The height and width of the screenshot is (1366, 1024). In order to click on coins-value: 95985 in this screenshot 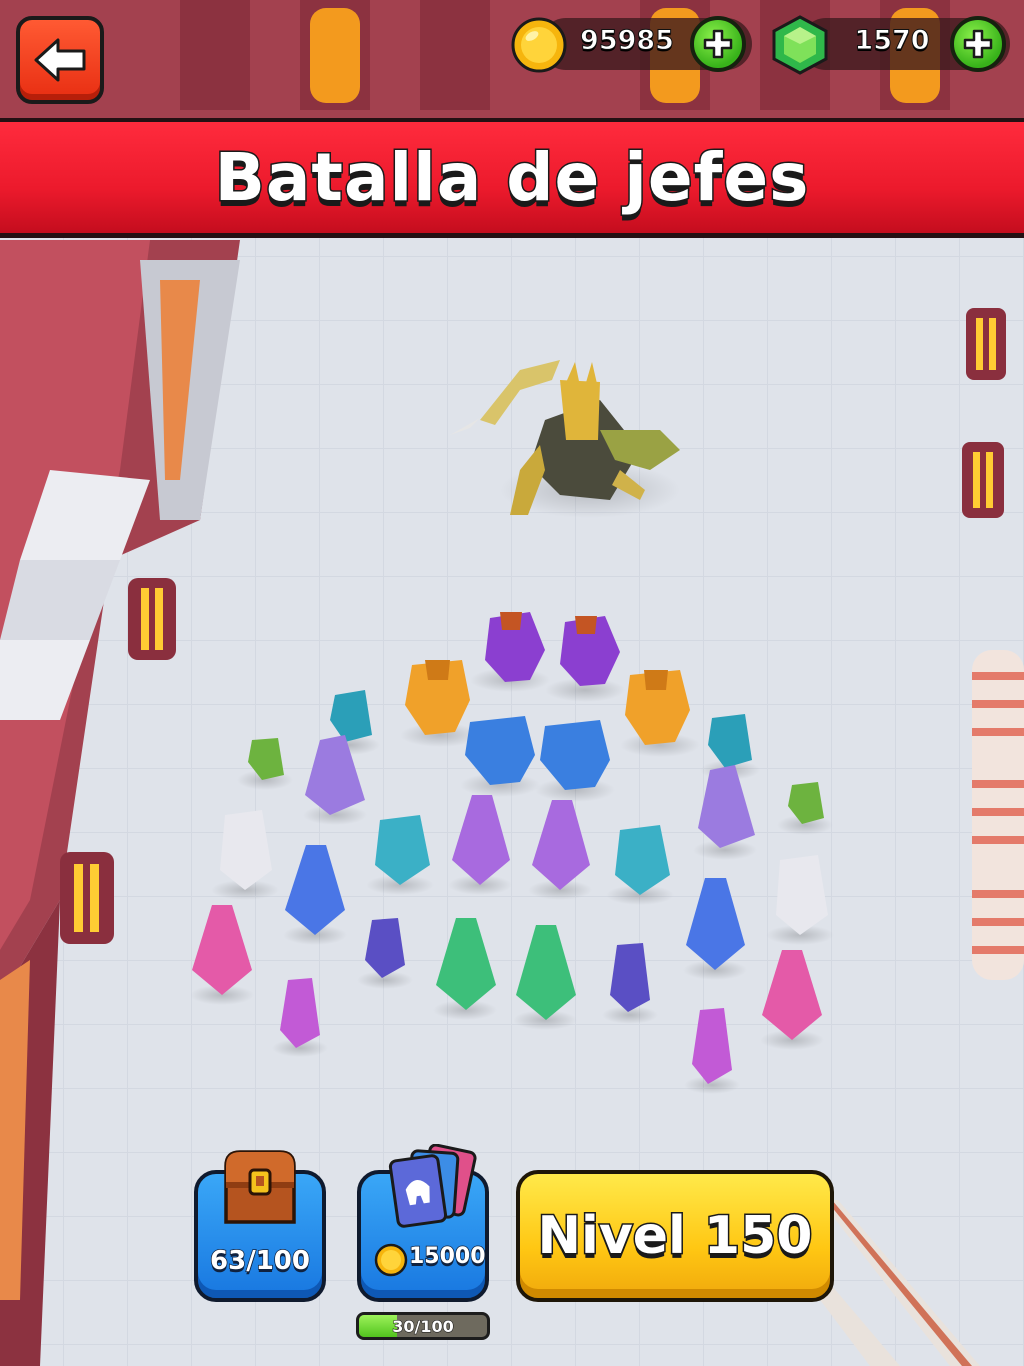, I will do `click(627, 41)`.